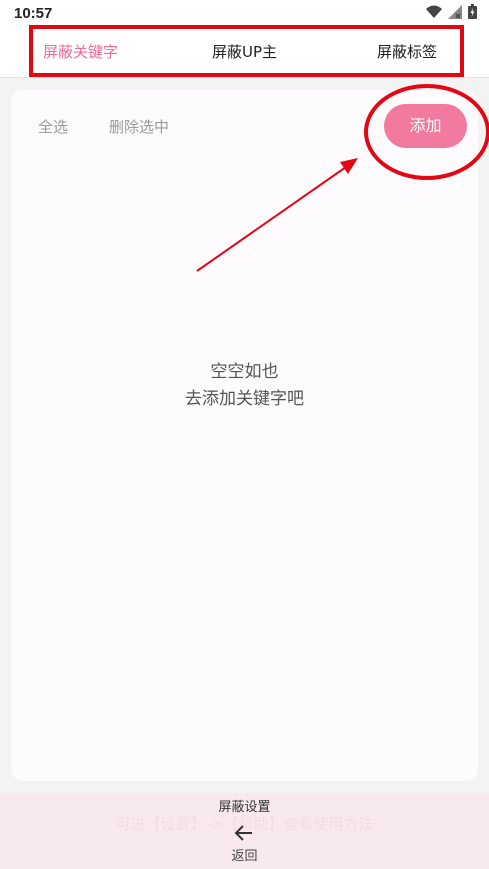  Describe the element at coordinates (455, 11) in the screenshot. I see `signal-icon` at that location.